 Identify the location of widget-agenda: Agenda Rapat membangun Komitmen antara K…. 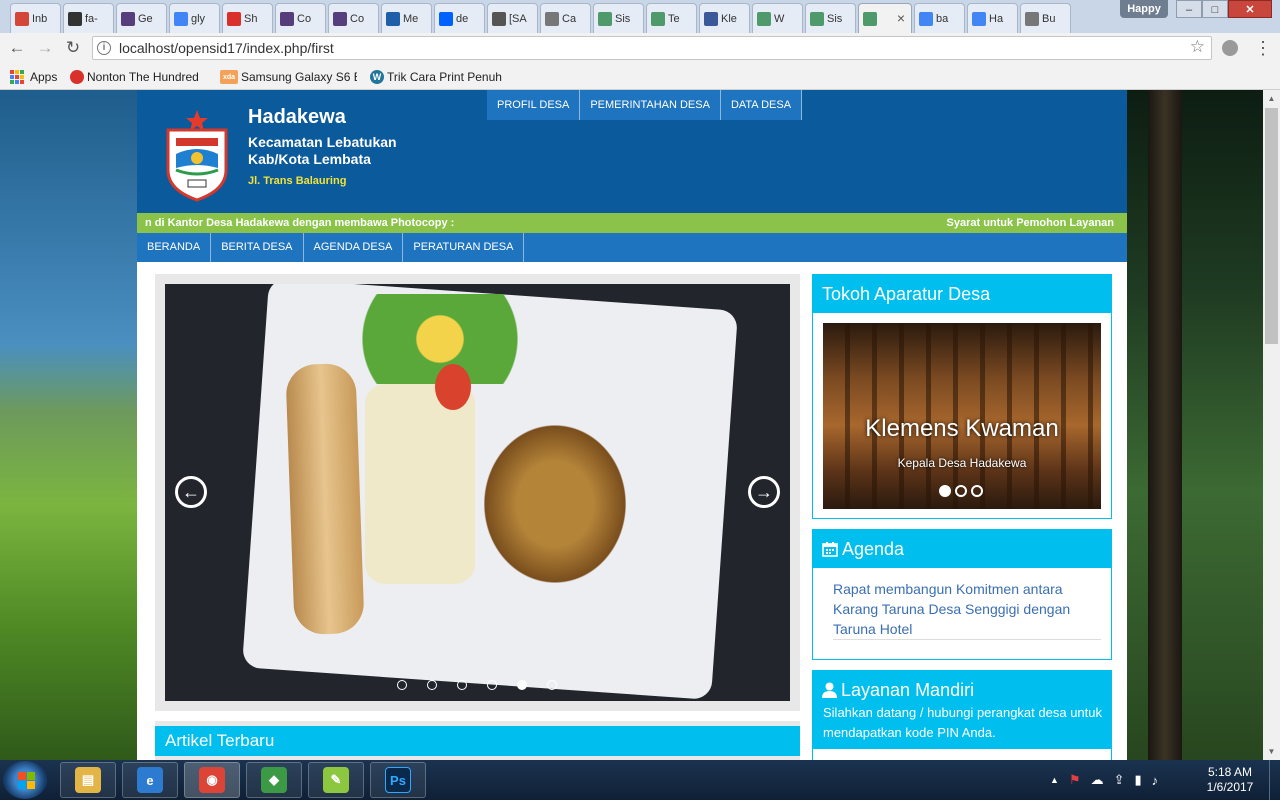
(962, 594).